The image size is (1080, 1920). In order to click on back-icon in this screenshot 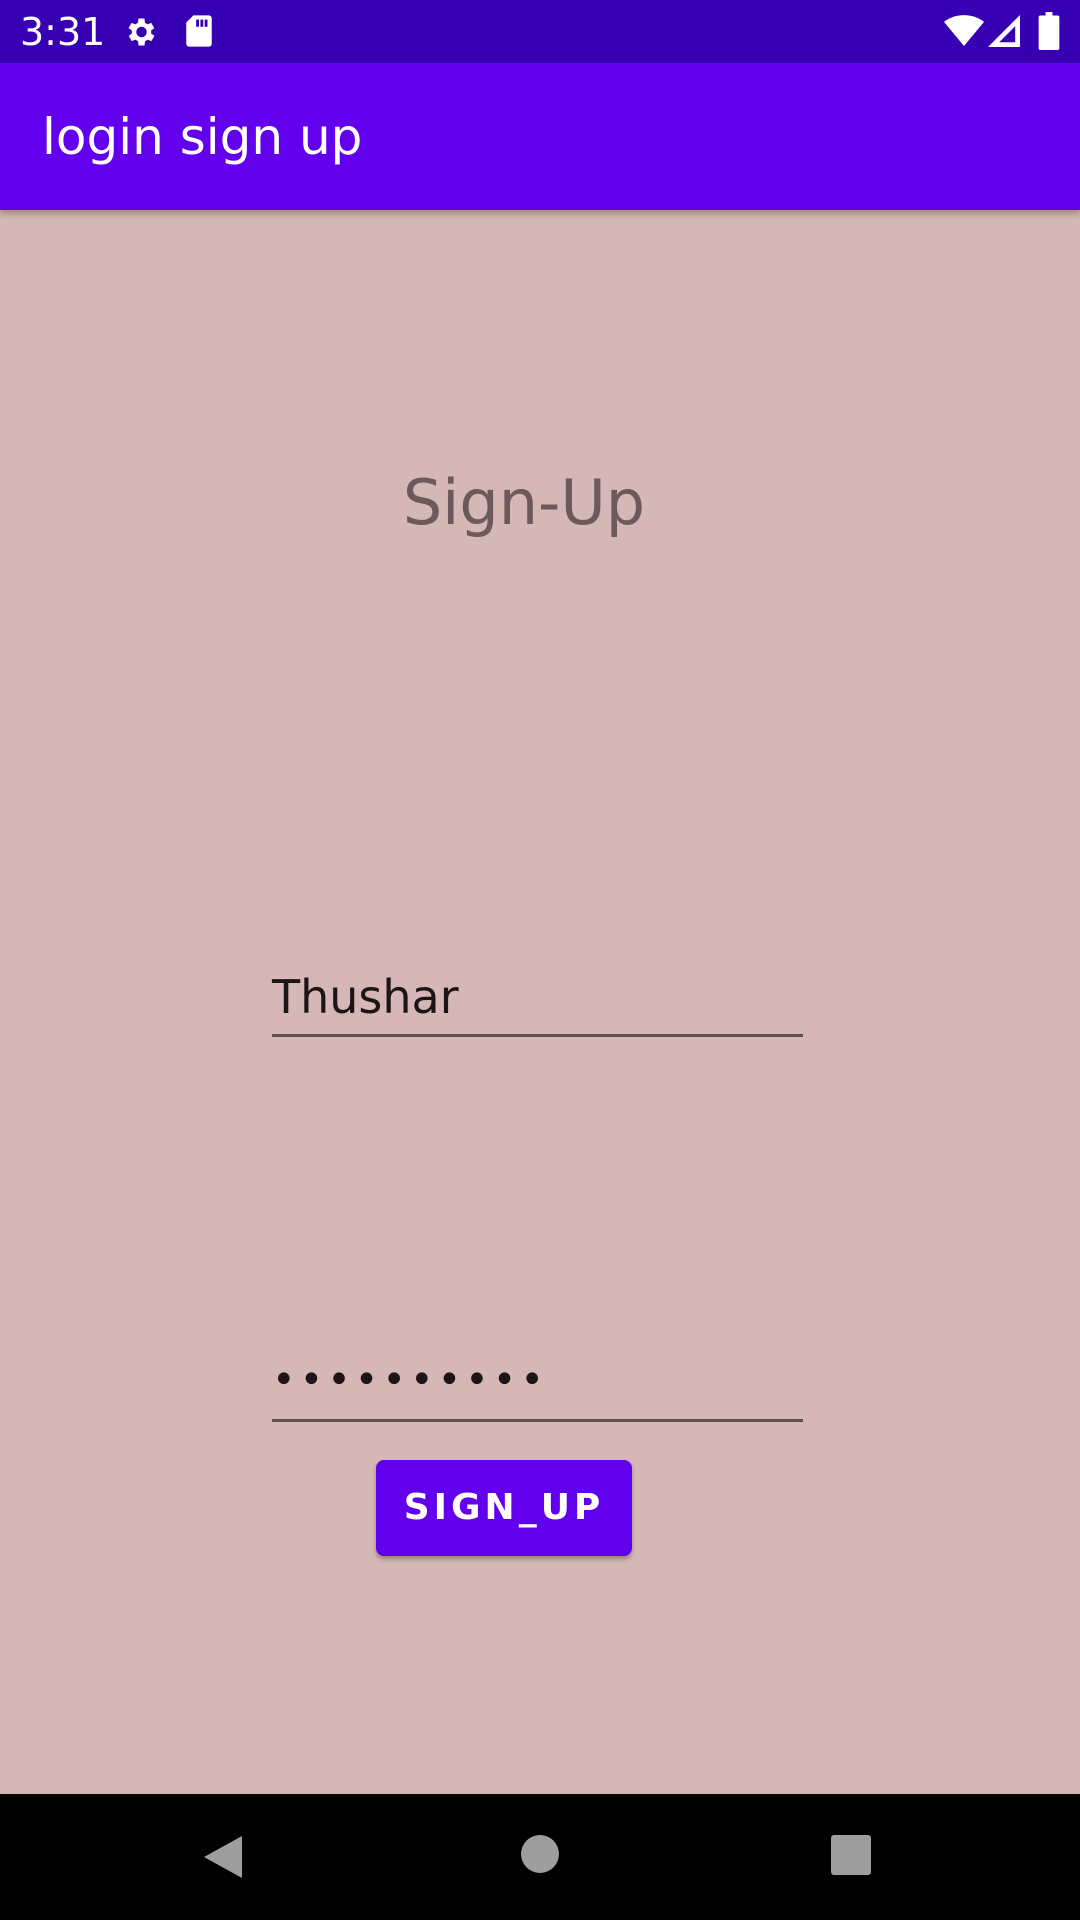, I will do `click(221, 1857)`.